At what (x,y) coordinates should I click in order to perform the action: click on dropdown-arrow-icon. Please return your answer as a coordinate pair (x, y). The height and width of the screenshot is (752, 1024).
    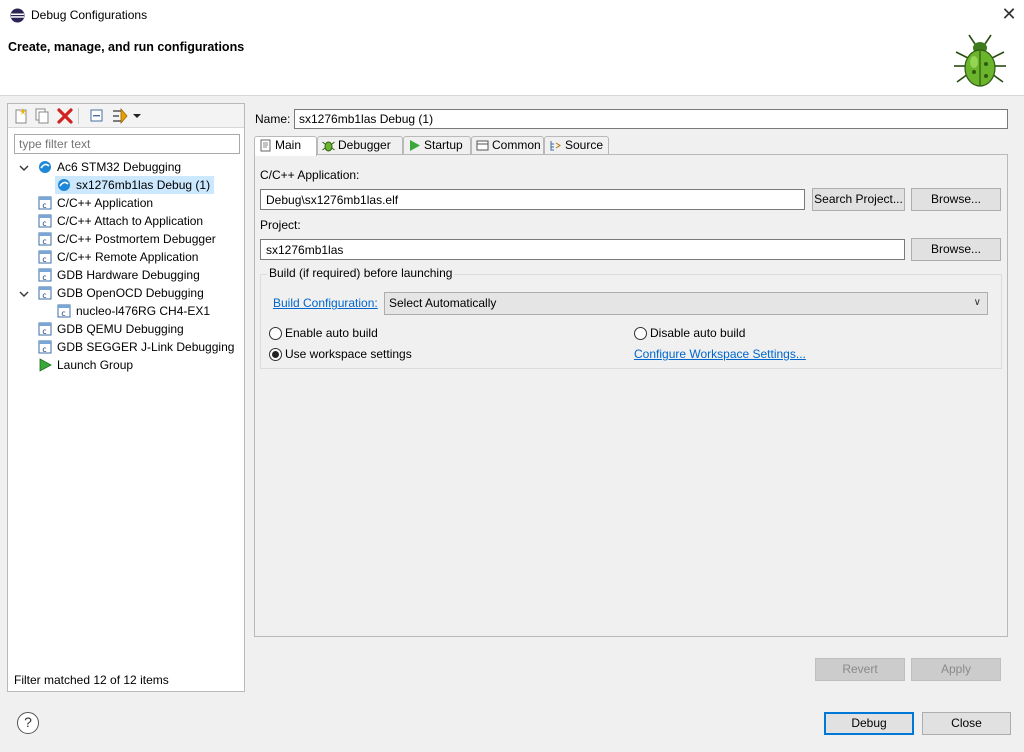
    Looking at the image, I should click on (137, 116).